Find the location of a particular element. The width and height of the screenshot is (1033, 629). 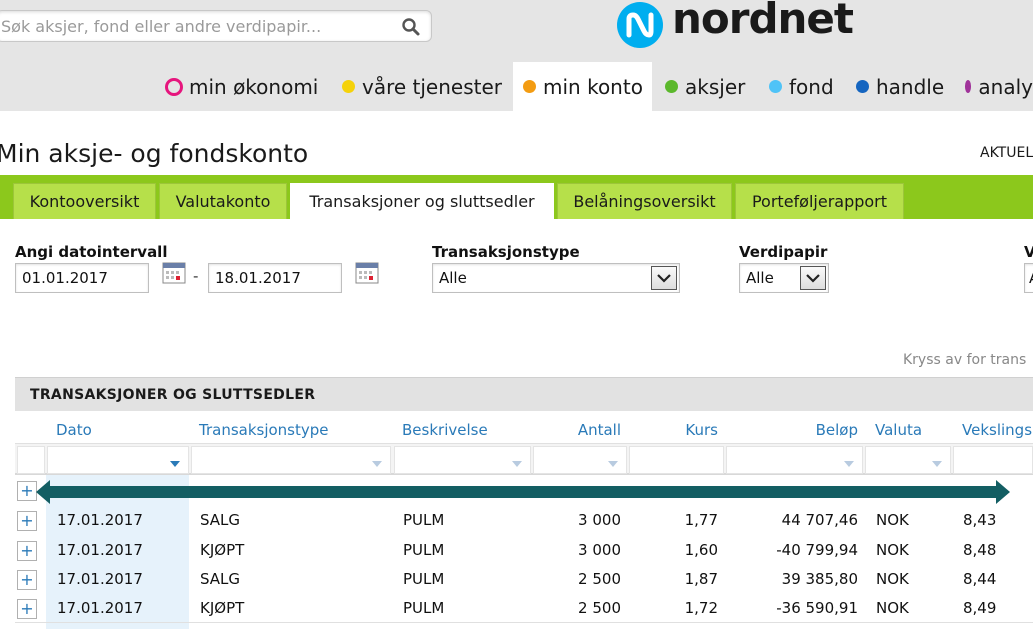

cell-veksling: 8,49 is located at coordinates (980, 608).